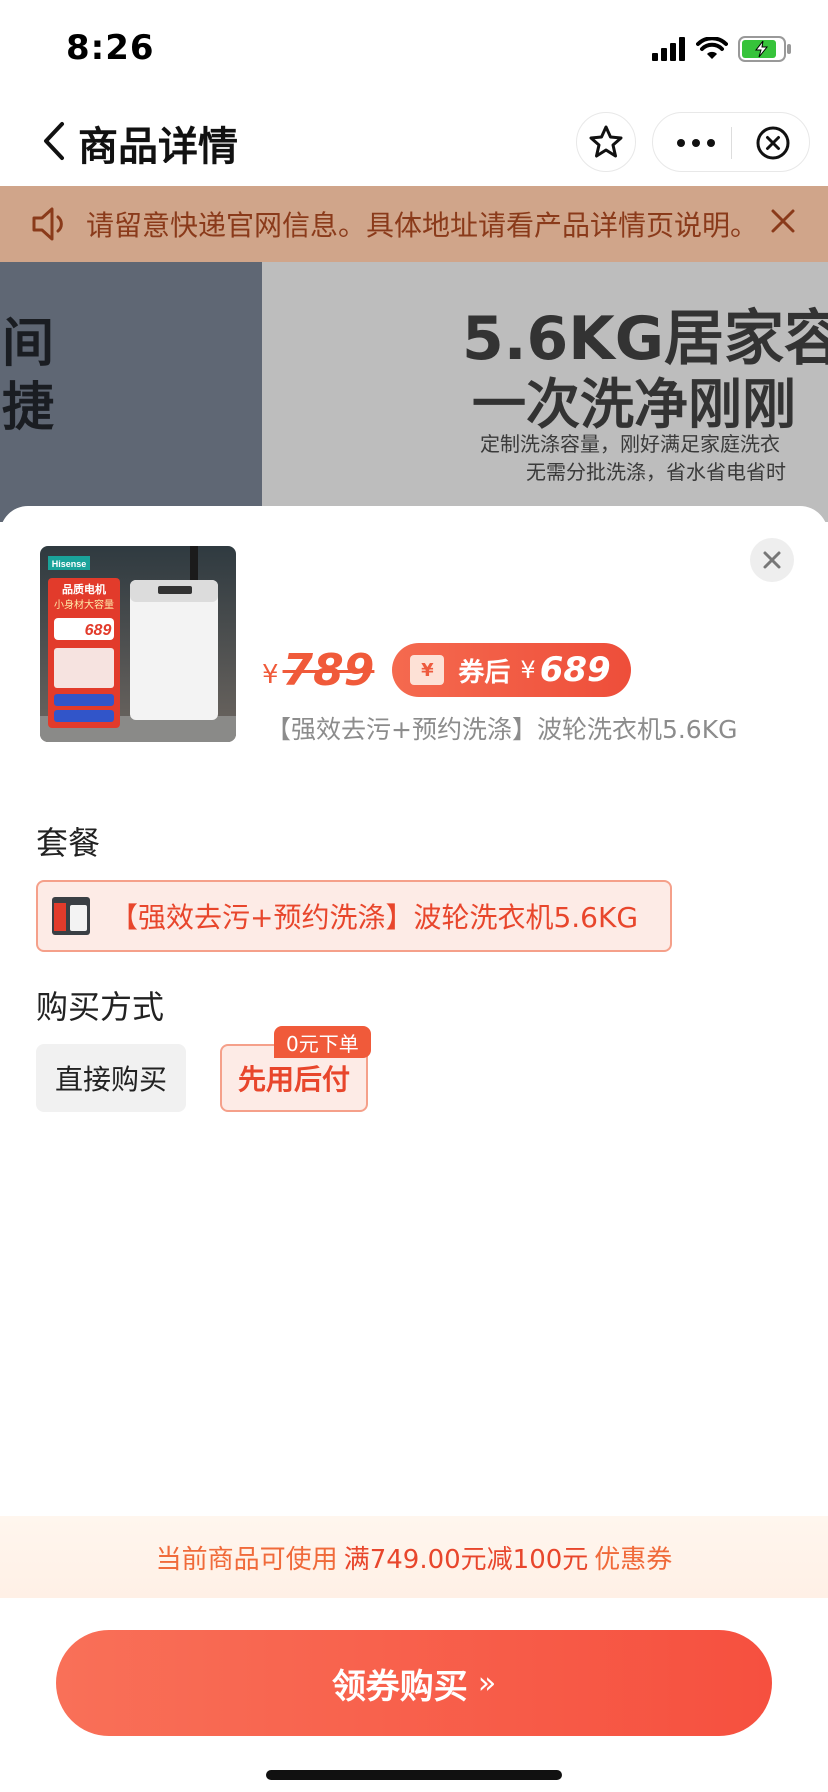  I want to click on capsule-divider, so click(731, 143).